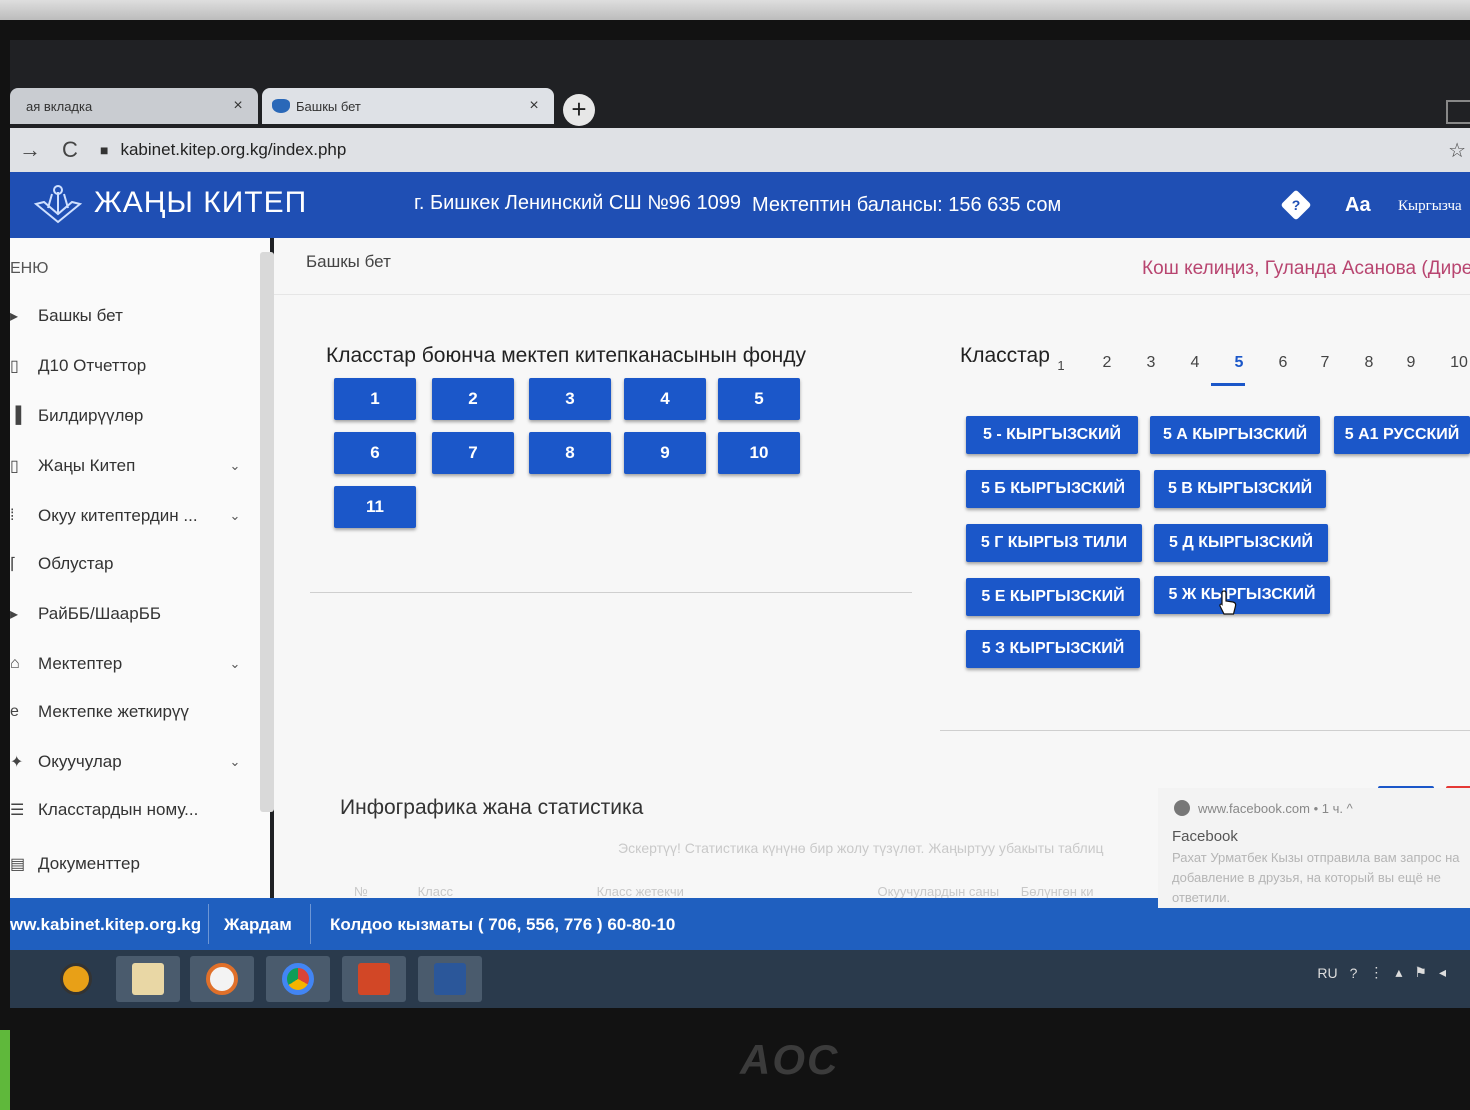 Image resolution: width=1470 pixels, height=1110 pixels. Describe the element at coordinates (1061, 365) in the screenshot. I see `tab-class-1: 1` at that location.